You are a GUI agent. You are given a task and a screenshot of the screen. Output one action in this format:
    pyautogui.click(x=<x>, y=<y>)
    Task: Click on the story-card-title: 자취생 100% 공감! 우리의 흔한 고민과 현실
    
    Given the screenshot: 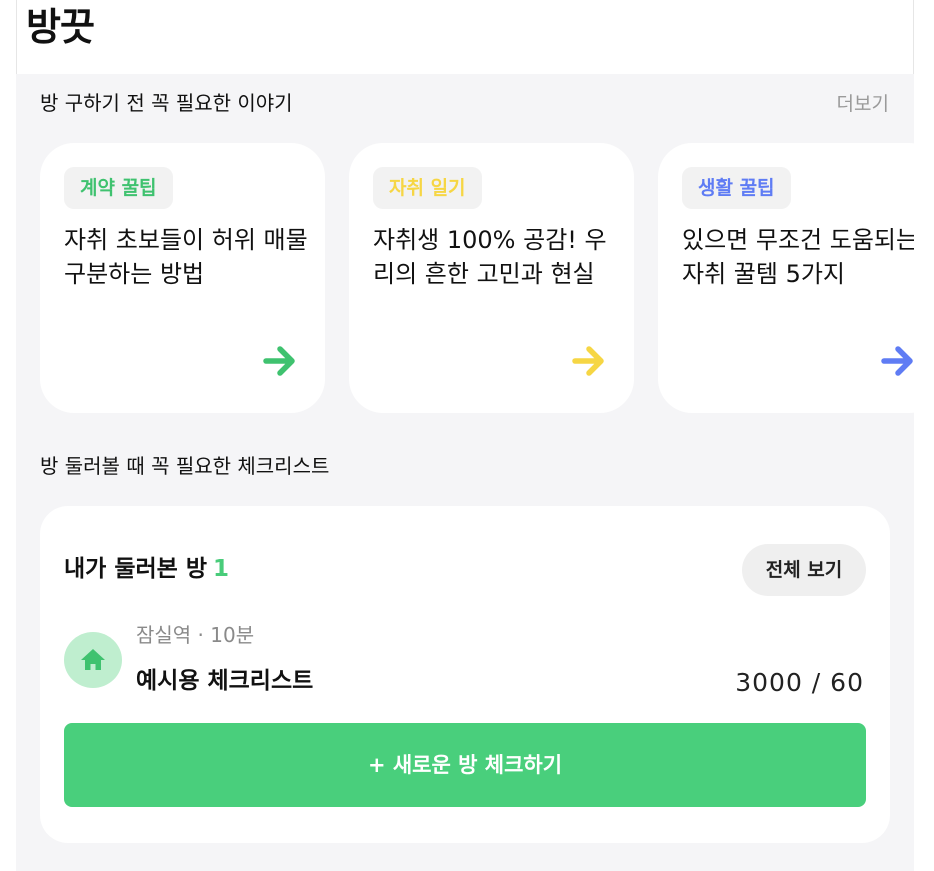 What is the action you would take?
    pyautogui.click(x=490, y=257)
    